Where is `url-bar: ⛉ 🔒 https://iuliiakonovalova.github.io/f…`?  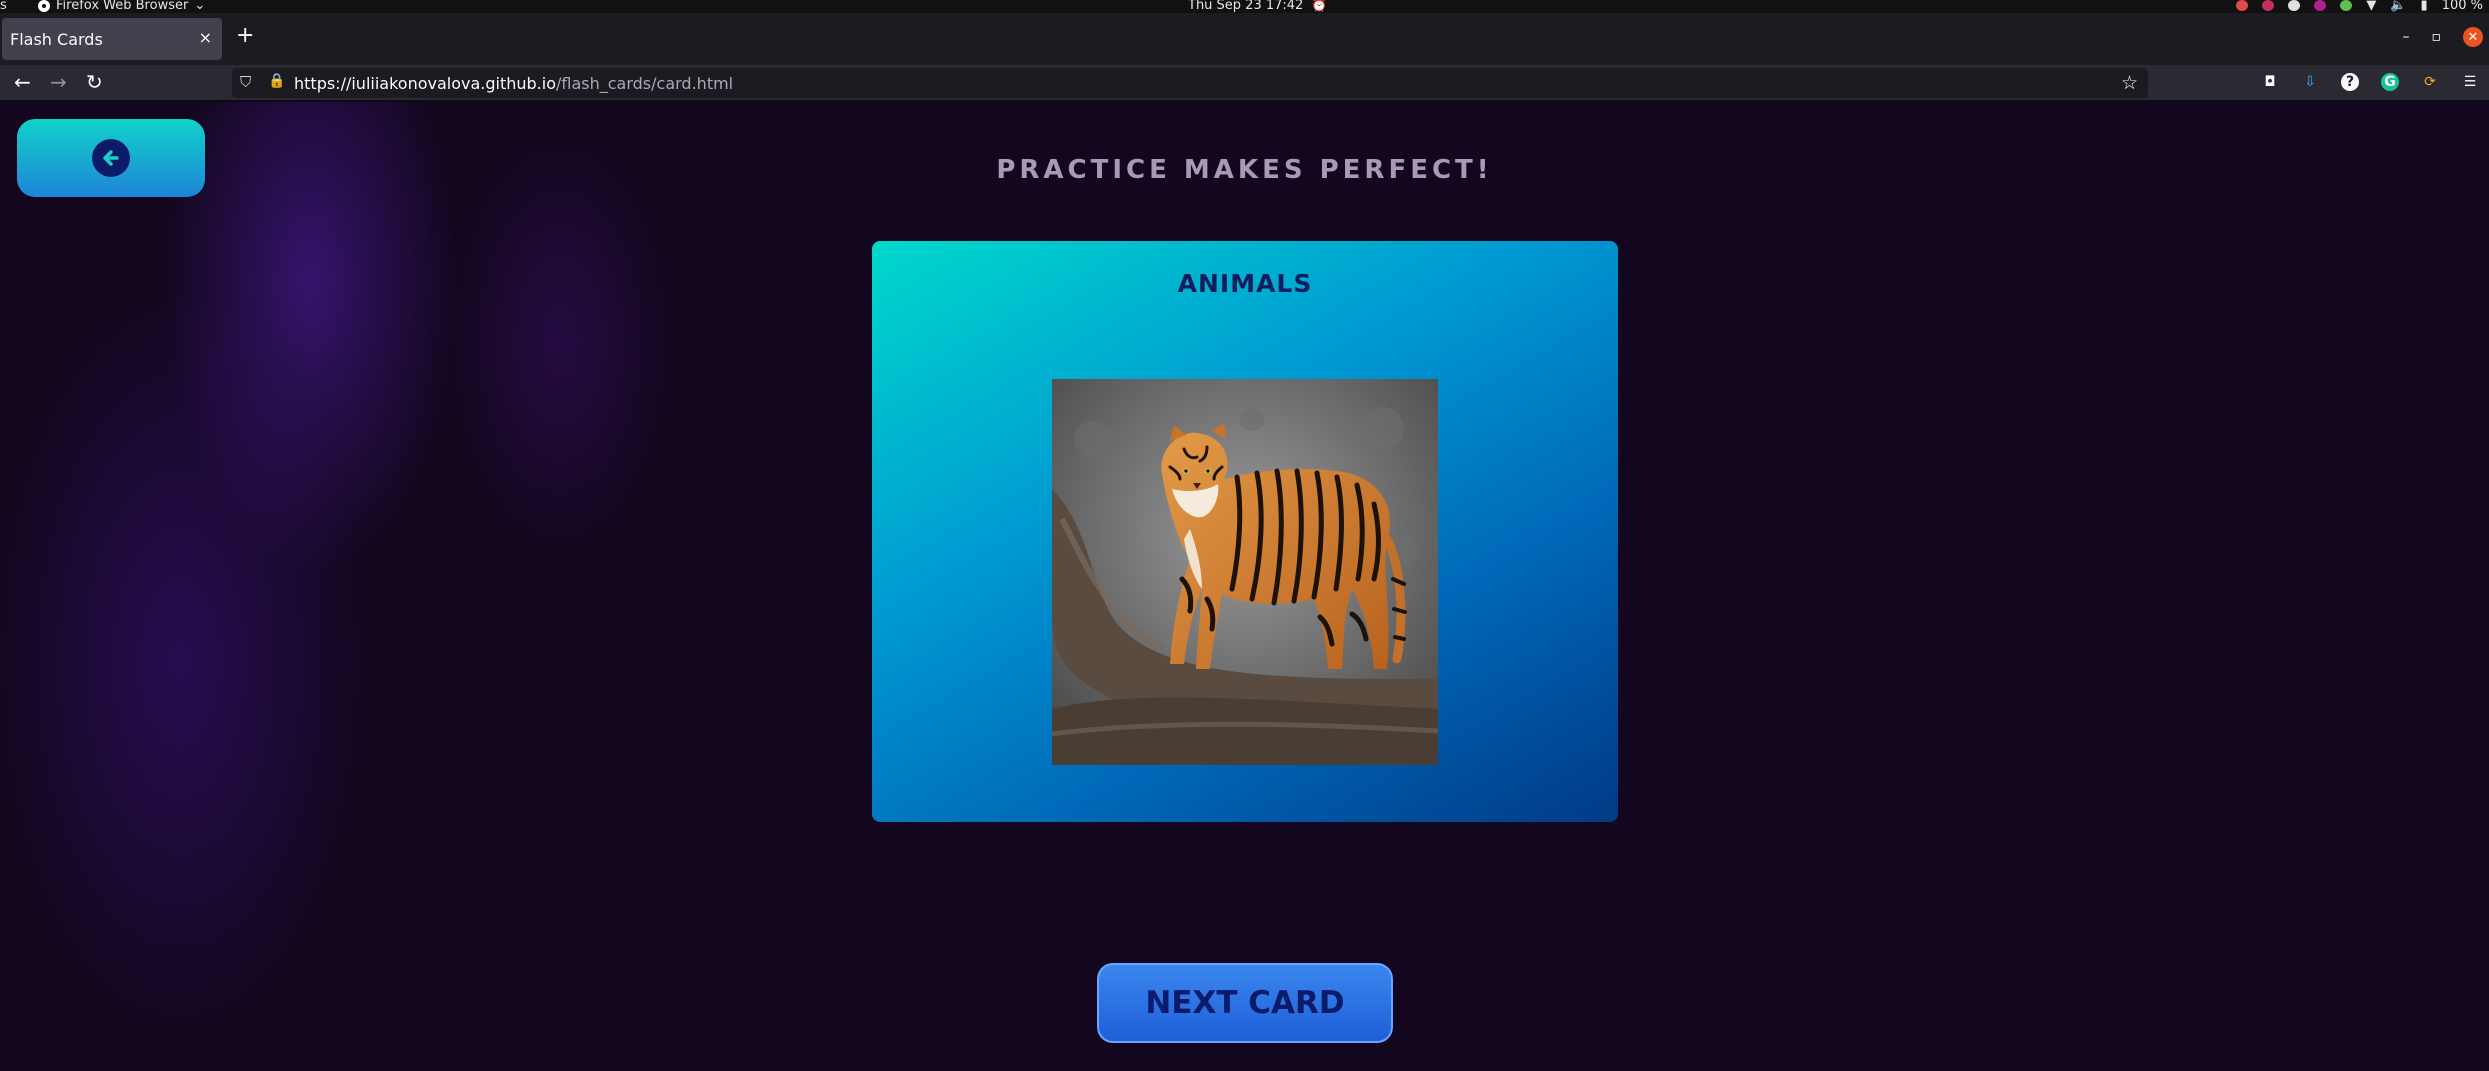
url-bar: ⛉ 🔒 https://iuliiakonovalova.github.io/f… is located at coordinates (1190, 83).